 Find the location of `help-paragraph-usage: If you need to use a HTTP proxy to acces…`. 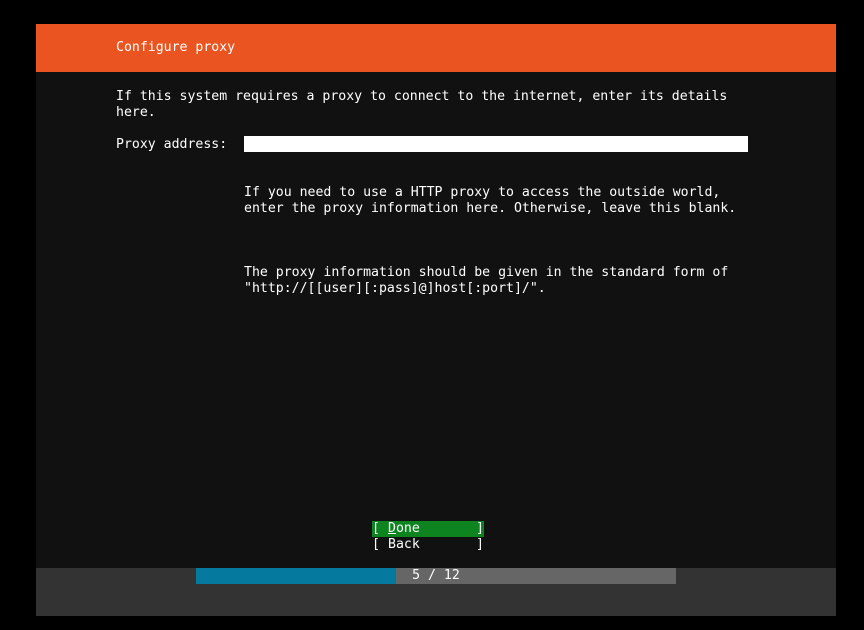

help-paragraph-usage: If you need to use a HTTP proxy to acces… is located at coordinates (490, 200).